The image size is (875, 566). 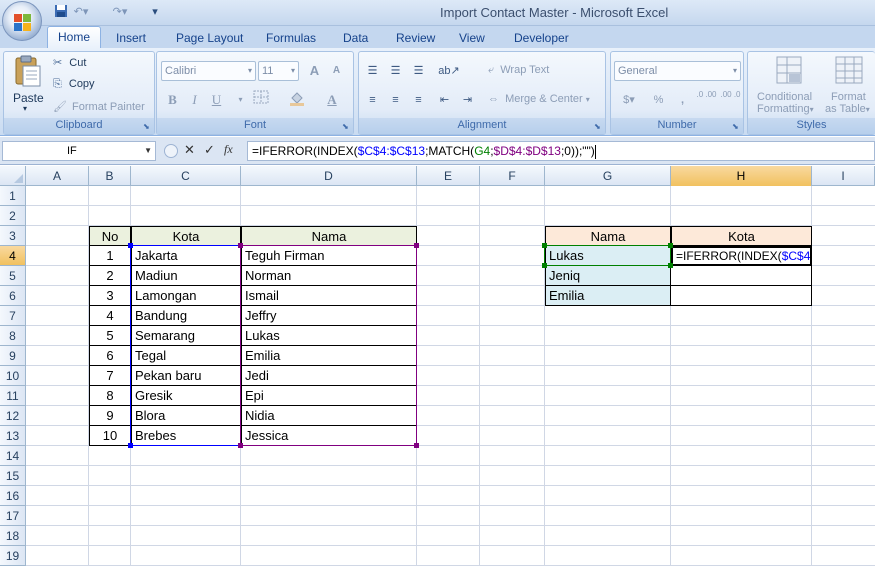 What do you see at coordinates (608, 176) in the screenshot?
I see `column-header-g: G` at bounding box center [608, 176].